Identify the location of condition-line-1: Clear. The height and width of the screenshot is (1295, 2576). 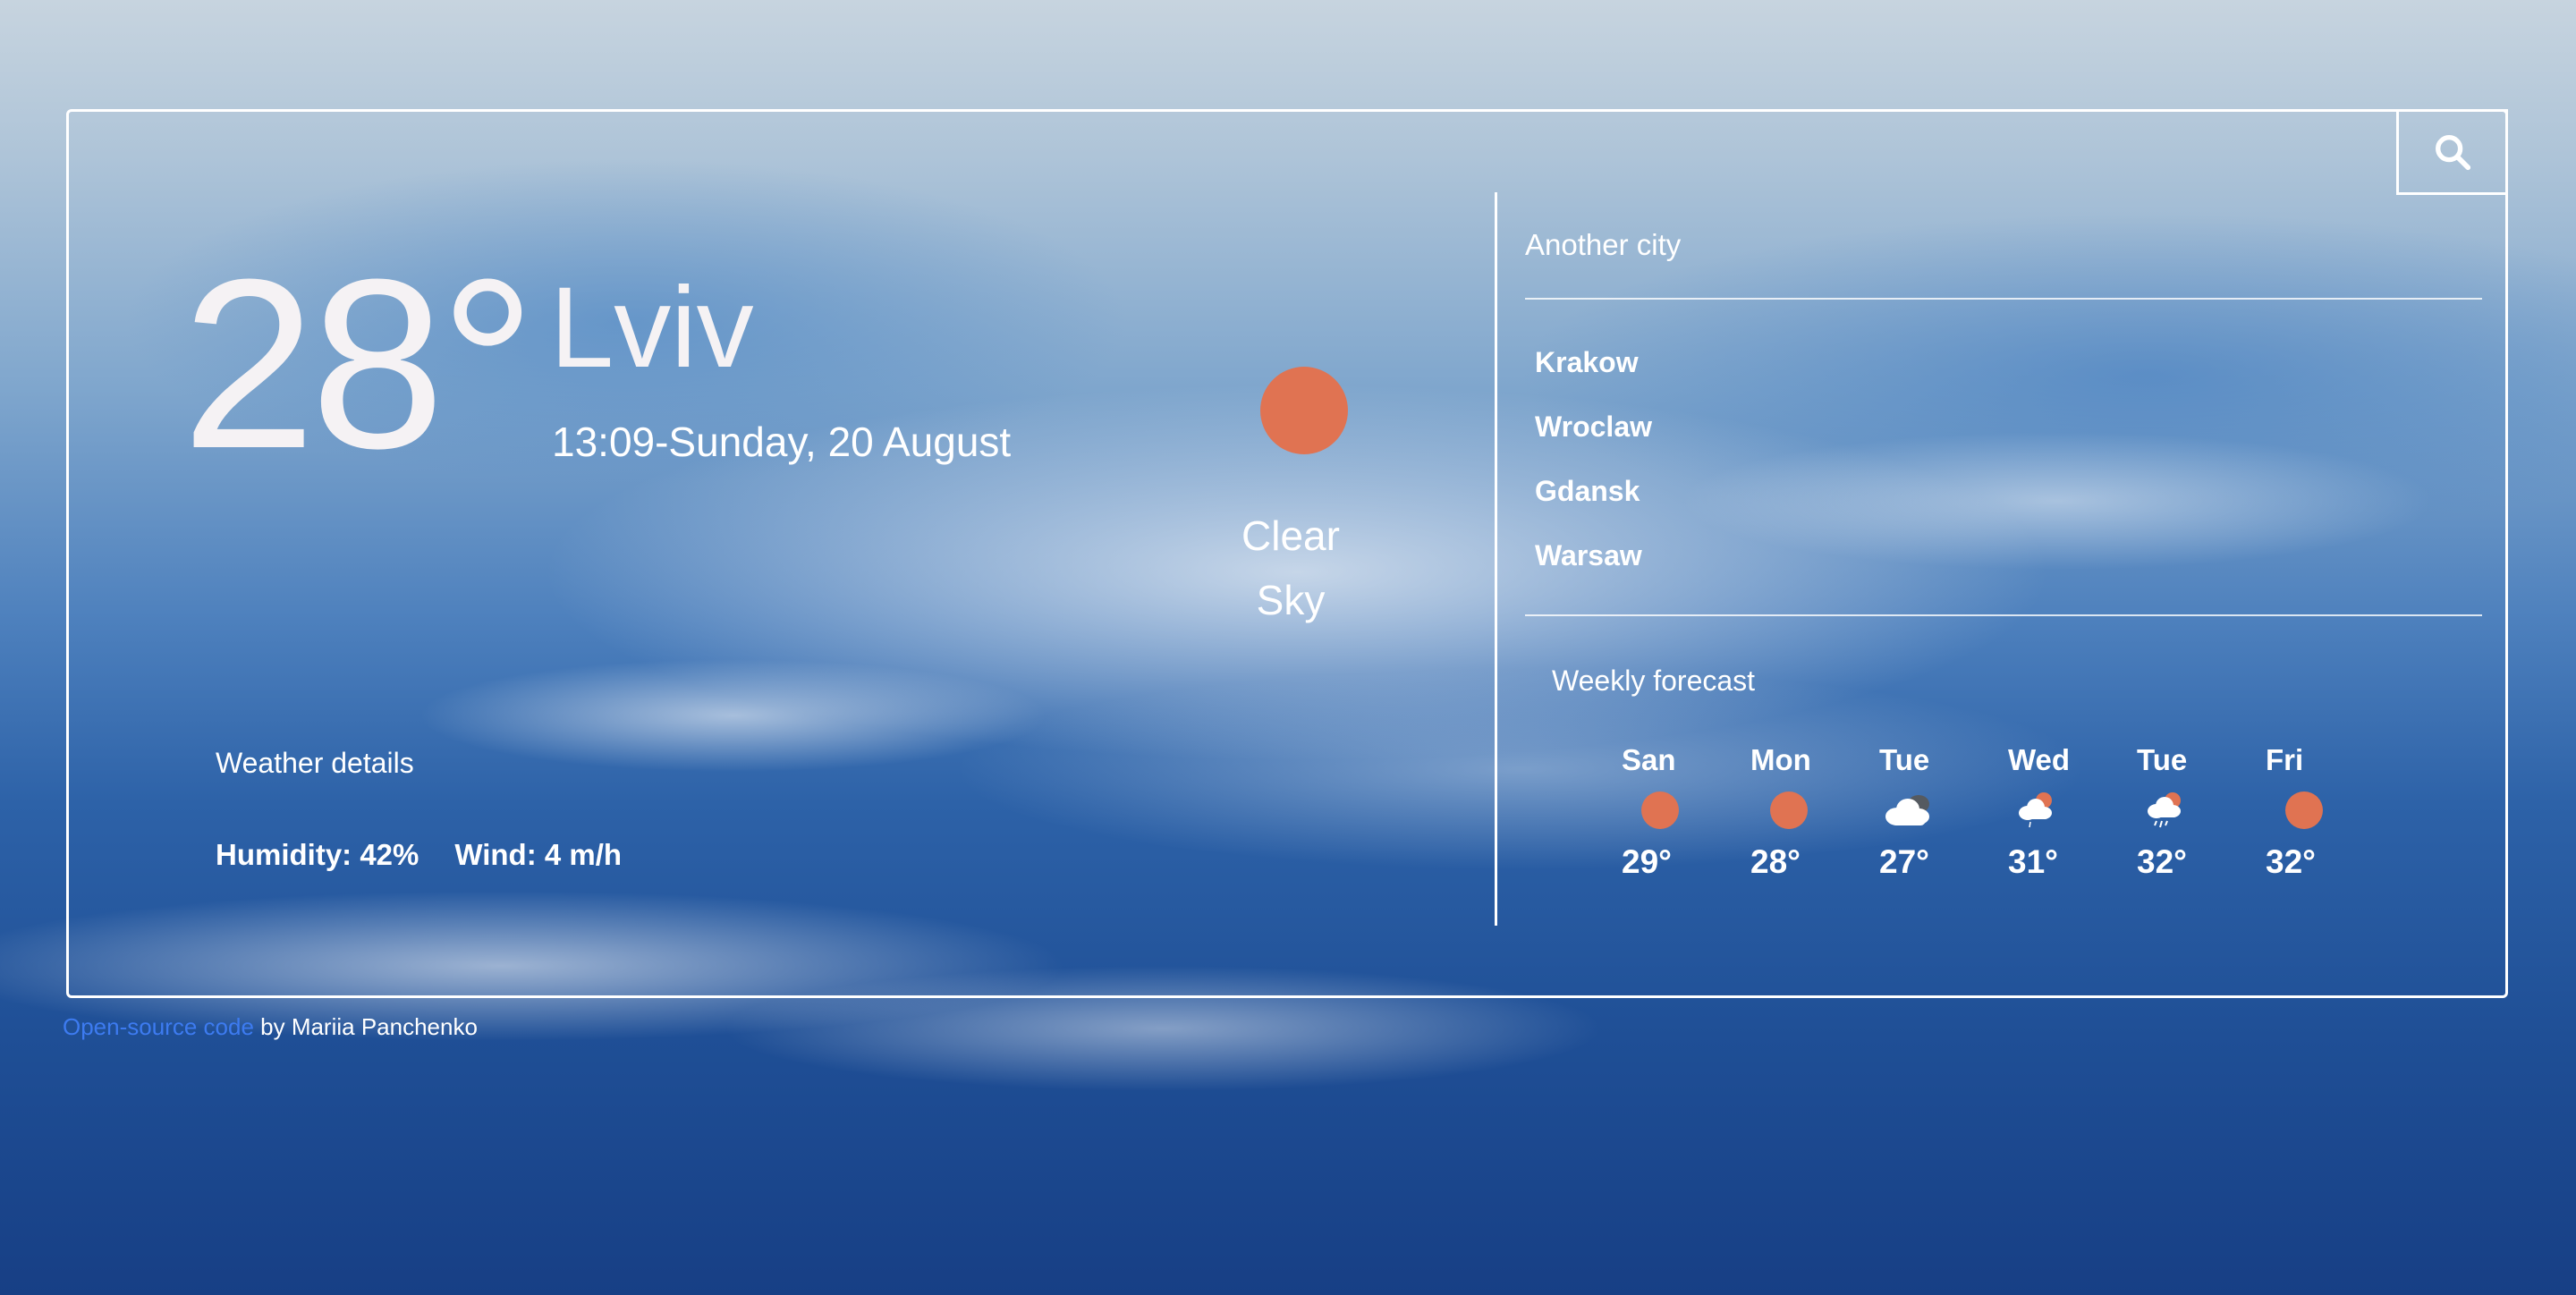
(1290, 535).